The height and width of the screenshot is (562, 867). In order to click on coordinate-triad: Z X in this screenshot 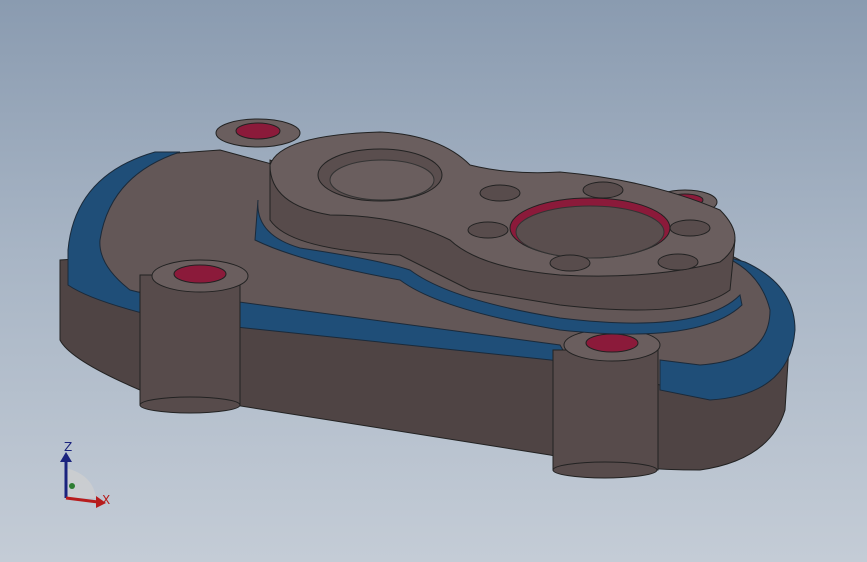, I will do `click(83, 480)`.